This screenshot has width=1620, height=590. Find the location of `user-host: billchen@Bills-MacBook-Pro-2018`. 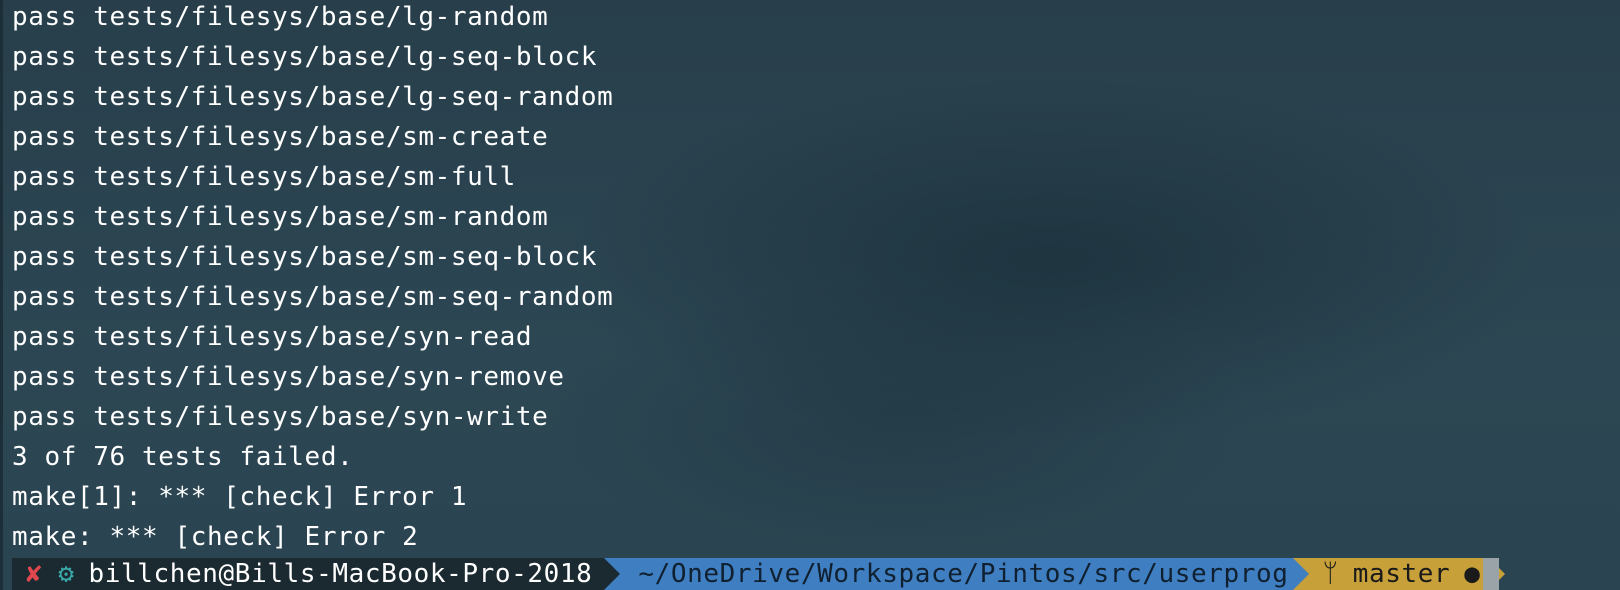

user-host: billchen@Bills-MacBook-Pro-2018 is located at coordinates (340, 574).